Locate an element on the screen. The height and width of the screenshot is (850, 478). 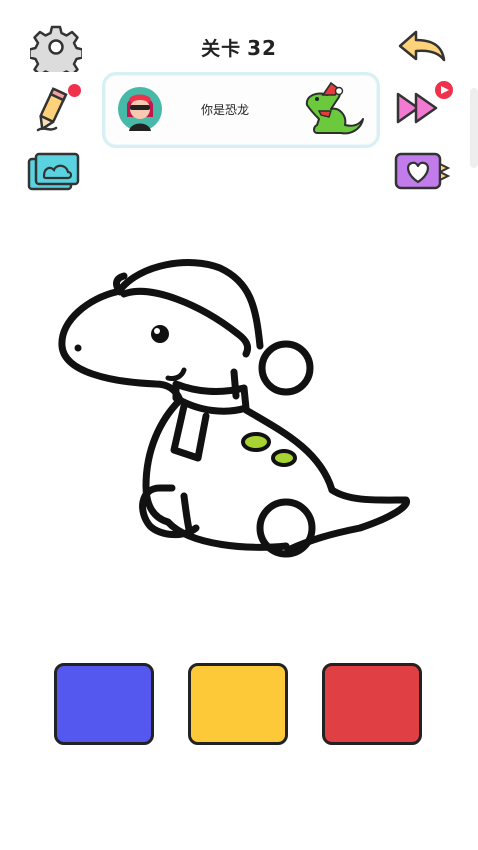
palette-swatch-red is located at coordinates (372, 704).